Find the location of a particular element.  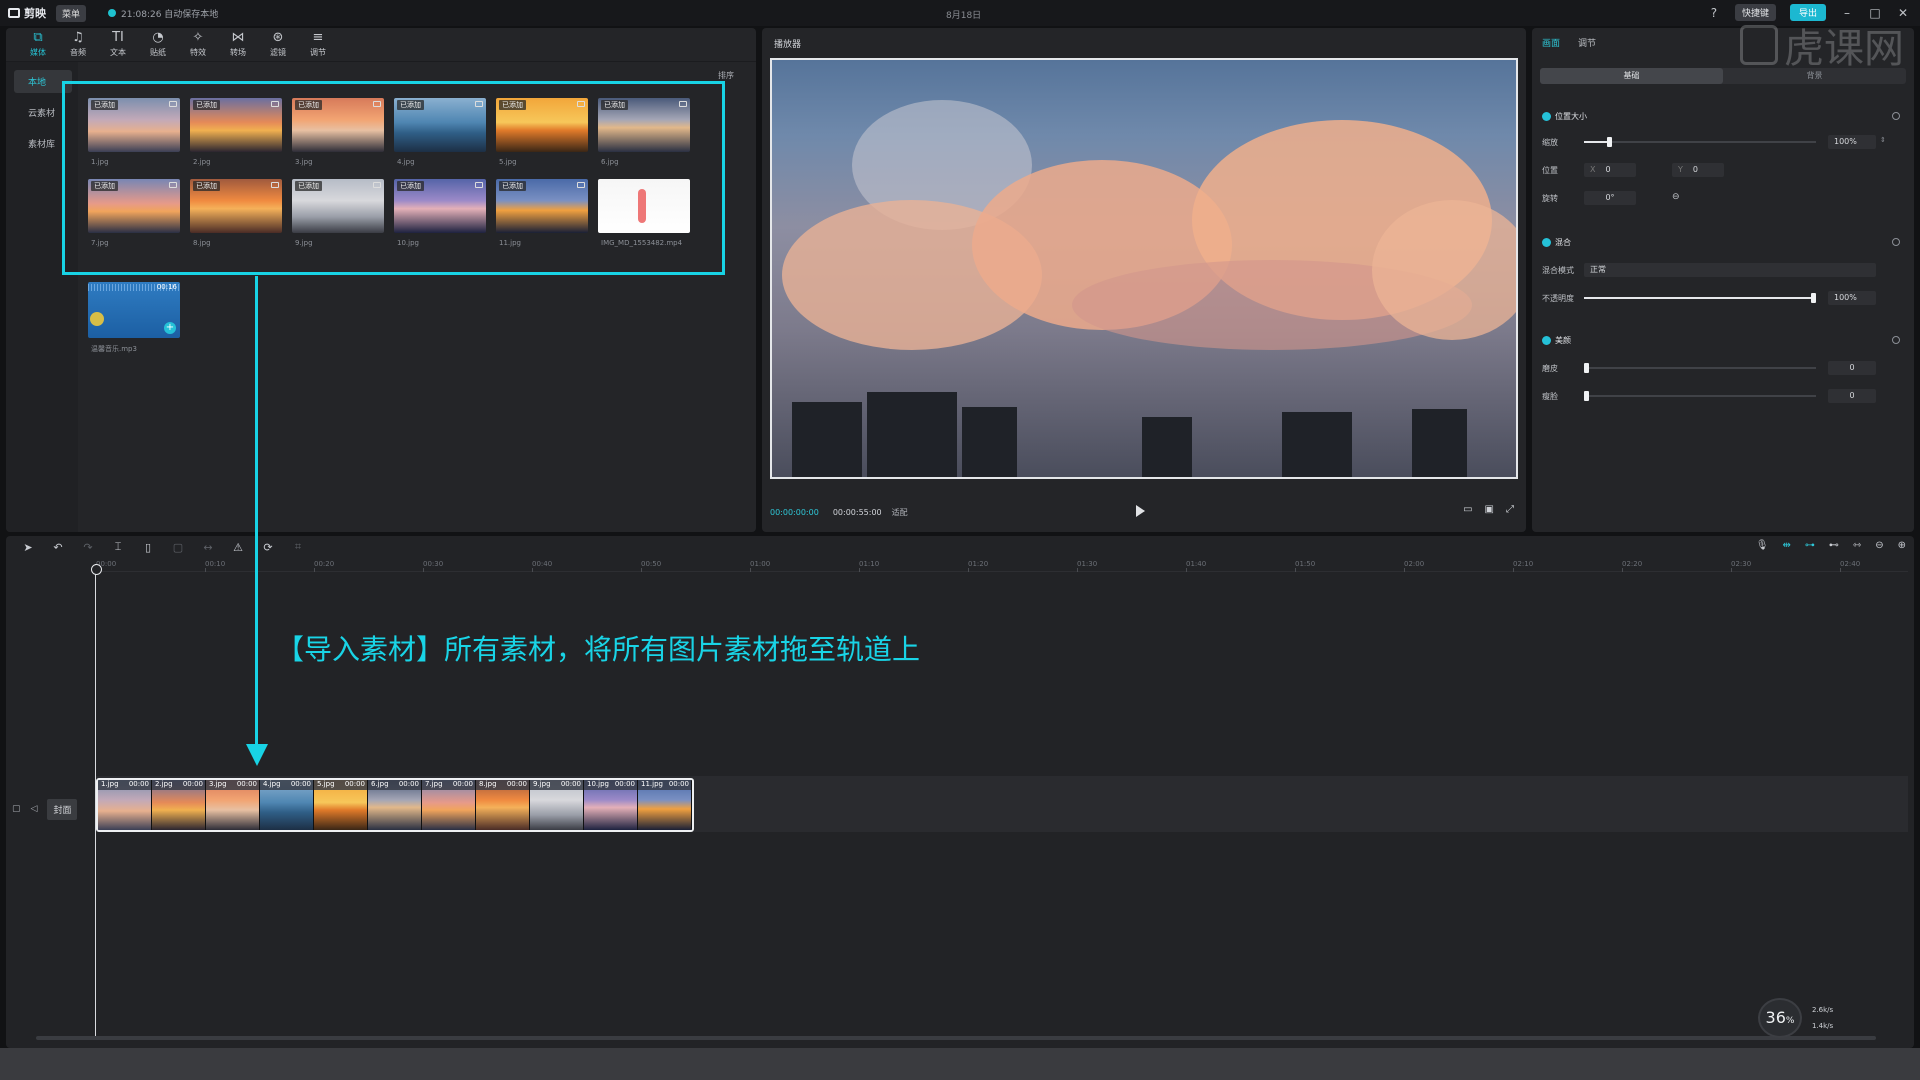

media-item: 已添加 5.jpg is located at coordinates (542, 132).